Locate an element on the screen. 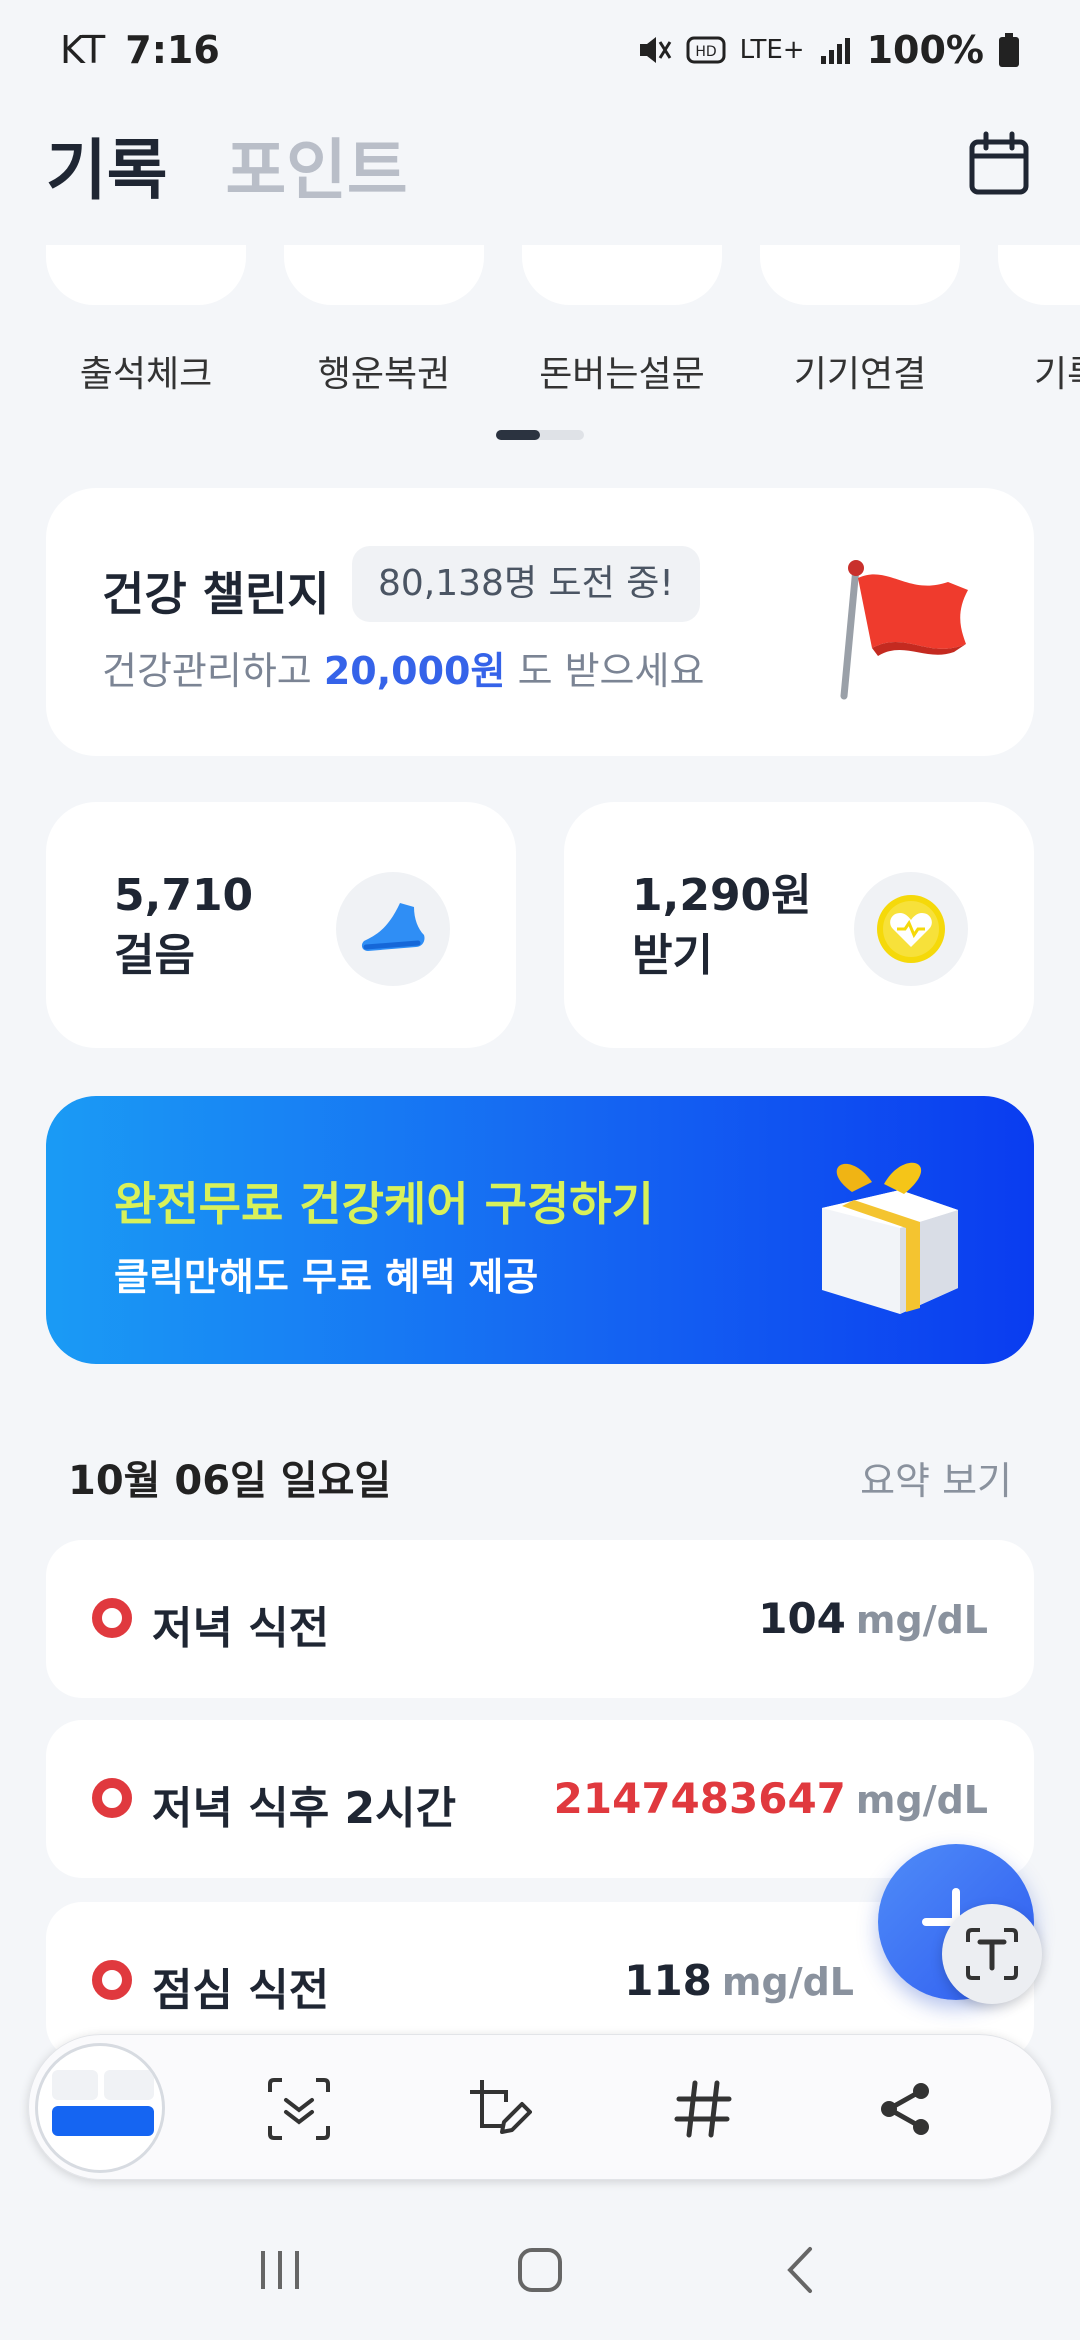 The image size is (1080, 2340). record-value: 104 is located at coordinates (802, 1618).